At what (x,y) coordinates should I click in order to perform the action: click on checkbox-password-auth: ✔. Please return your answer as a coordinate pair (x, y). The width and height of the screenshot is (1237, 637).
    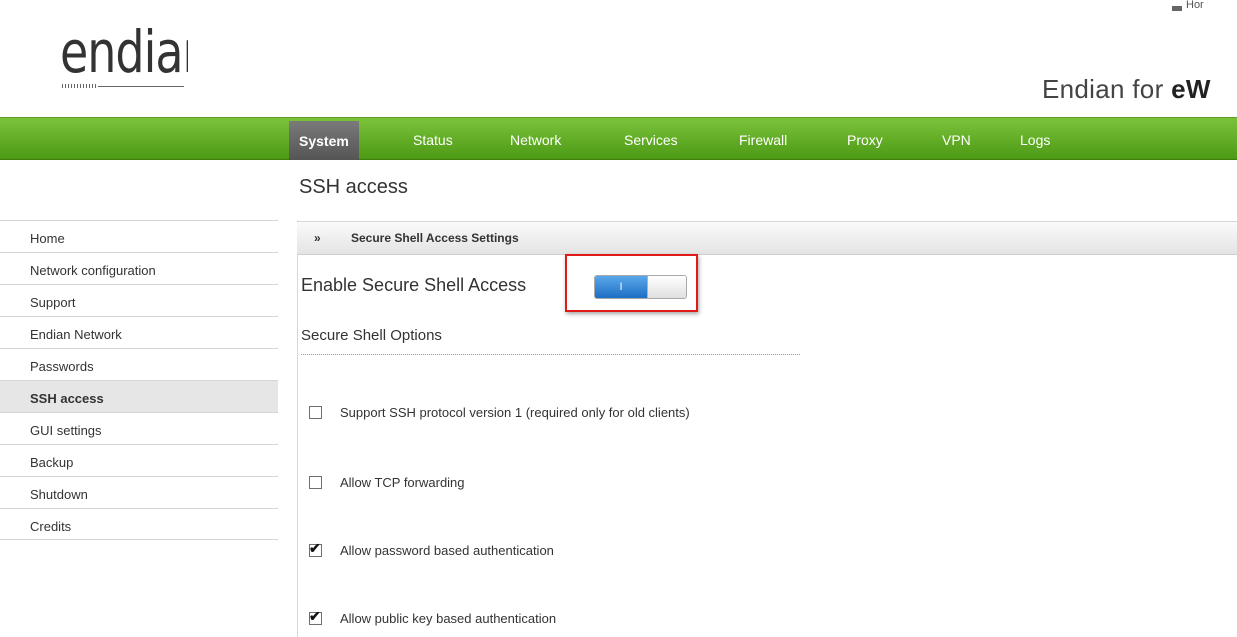
    Looking at the image, I should click on (315, 548).